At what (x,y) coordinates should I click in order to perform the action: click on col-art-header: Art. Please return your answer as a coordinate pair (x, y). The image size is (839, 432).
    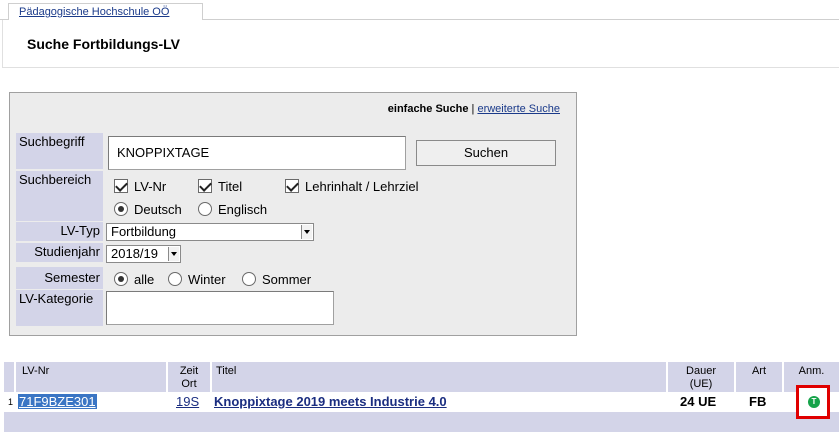
    Looking at the image, I should click on (758, 377).